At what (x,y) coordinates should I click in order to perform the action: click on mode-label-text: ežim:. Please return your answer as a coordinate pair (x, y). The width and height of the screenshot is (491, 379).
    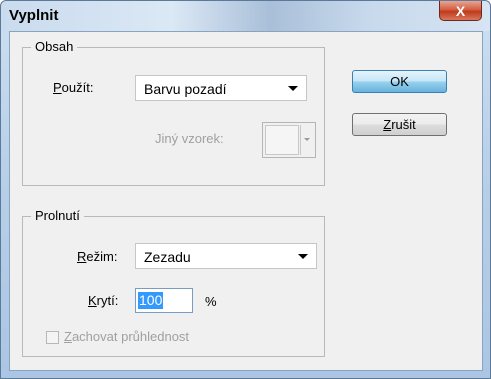
    Looking at the image, I should click on (102, 256).